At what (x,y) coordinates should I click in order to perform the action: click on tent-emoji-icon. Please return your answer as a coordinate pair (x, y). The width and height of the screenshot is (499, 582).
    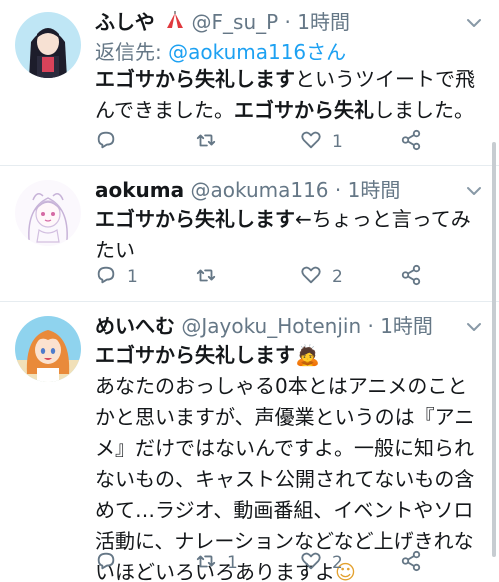
    Looking at the image, I should click on (176, 22).